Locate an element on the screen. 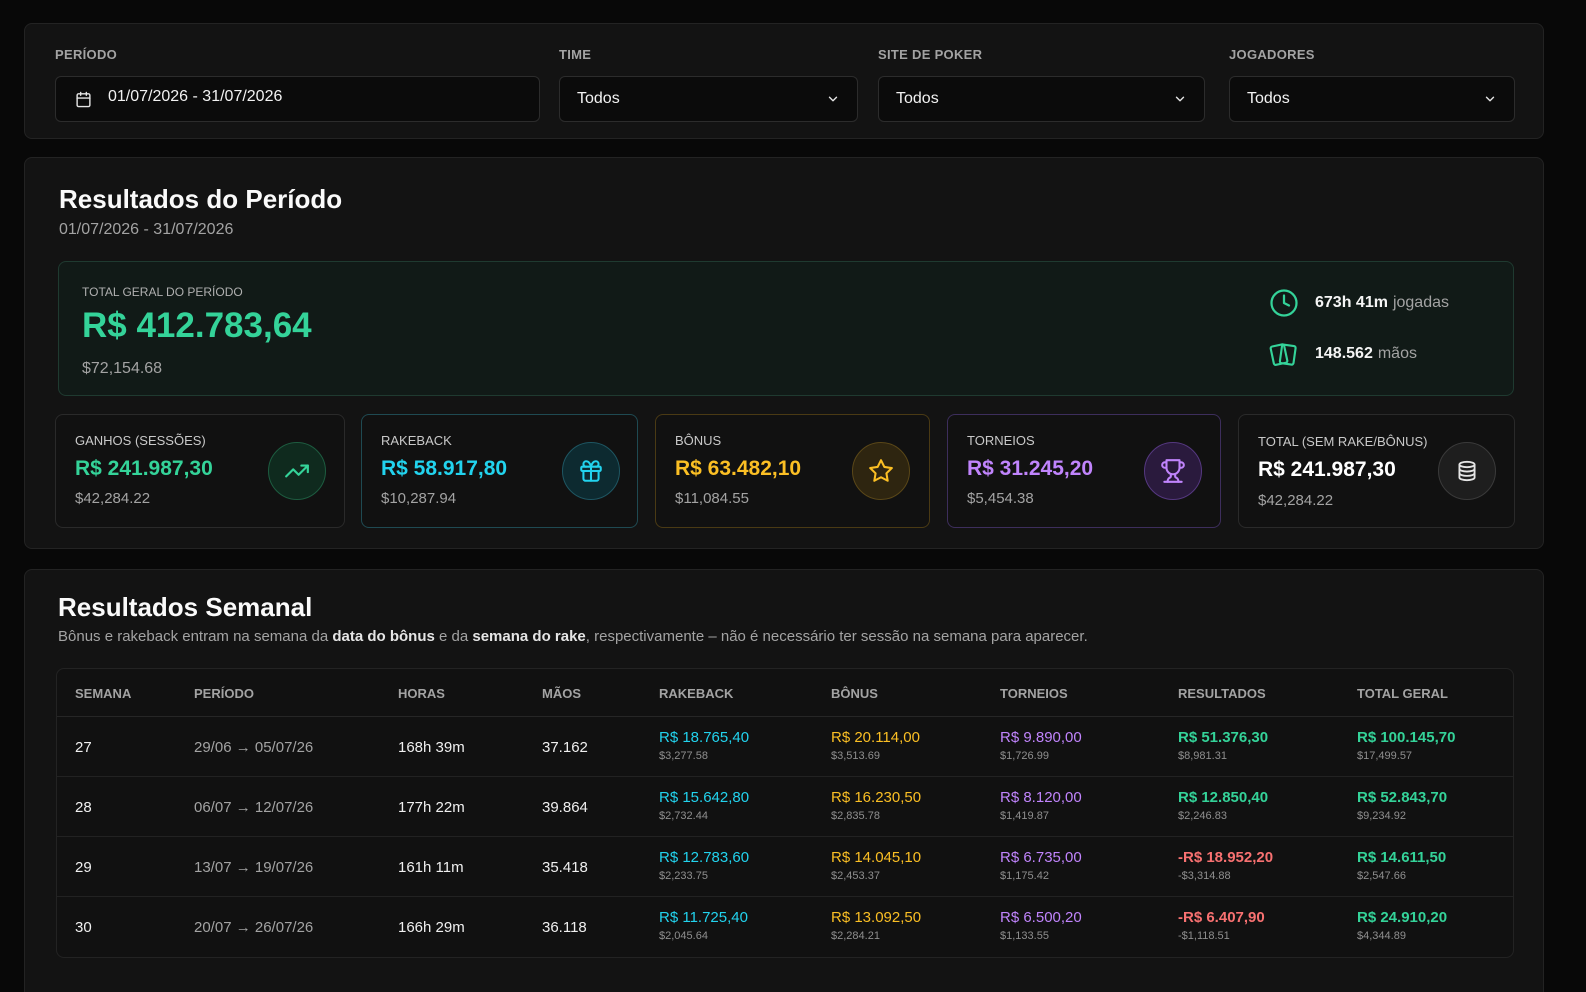 The height and width of the screenshot is (992, 1586). cell-week: 29 is located at coordinates (83, 867).